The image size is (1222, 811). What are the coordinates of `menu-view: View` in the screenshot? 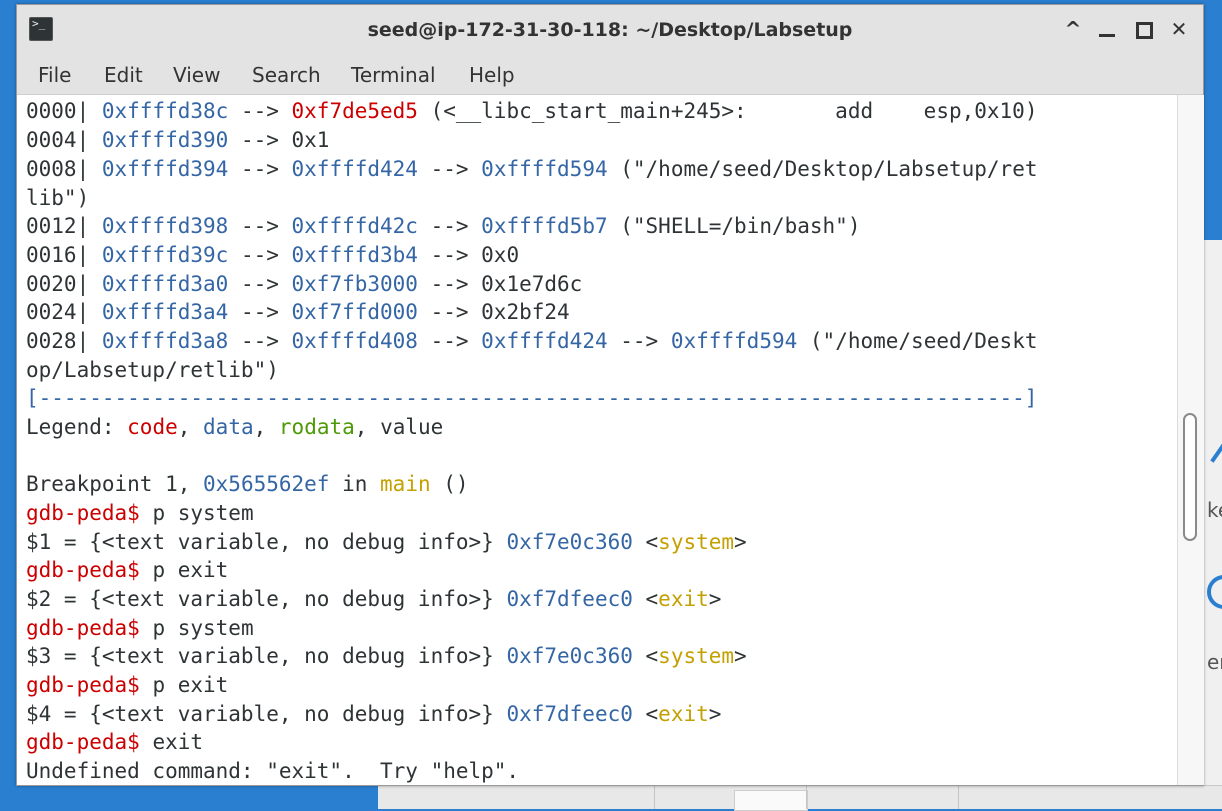 It's located at (196, 75).